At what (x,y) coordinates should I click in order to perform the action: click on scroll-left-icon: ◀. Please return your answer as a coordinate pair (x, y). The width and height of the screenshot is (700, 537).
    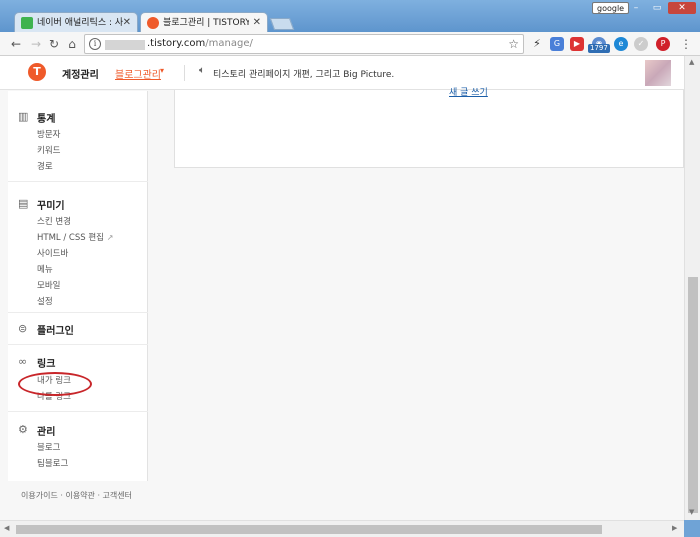
    Looking at the image, I should click on (6, 528).